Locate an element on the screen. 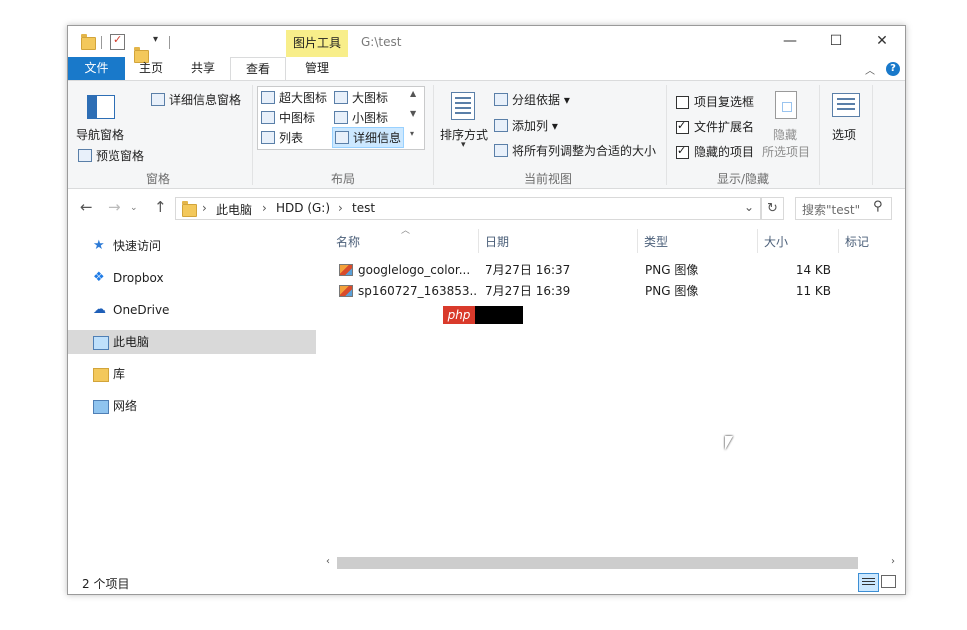 This screenshot has height=630, width=967. gallery-scroll-up-icon: ▲ is located at coordinates (413, 93).